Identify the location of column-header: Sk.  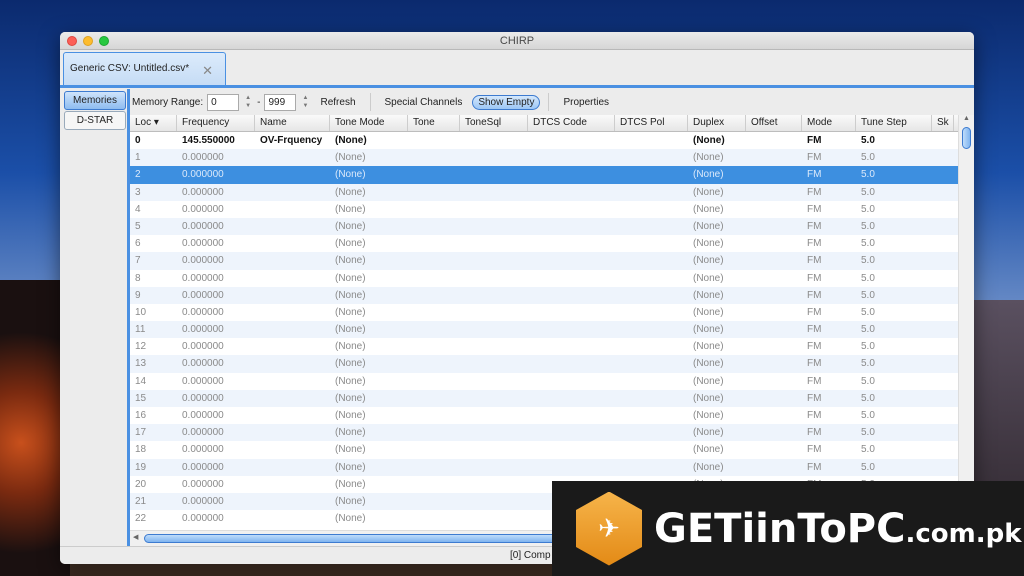
(943, 123).